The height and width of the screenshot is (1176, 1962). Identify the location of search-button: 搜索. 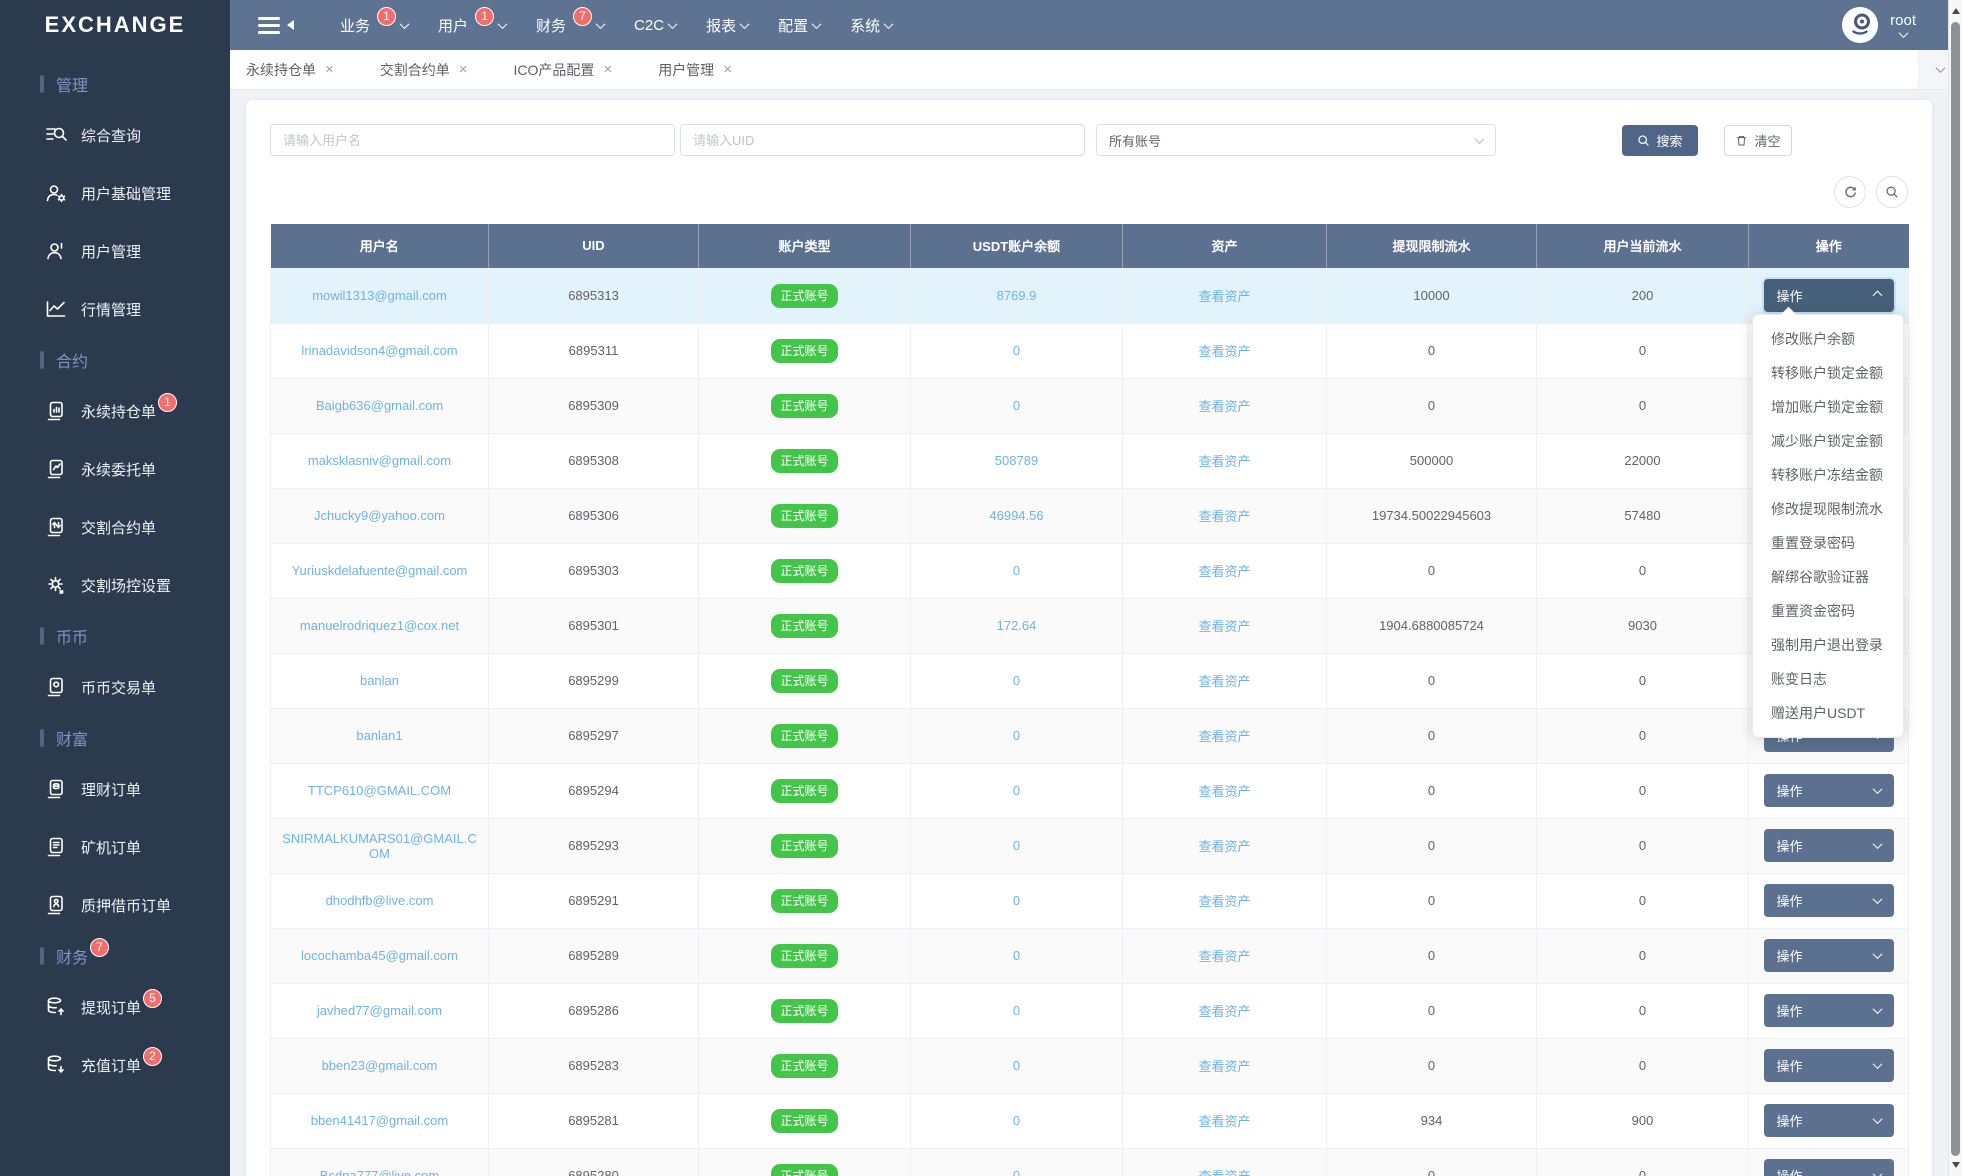
(1660, 140).